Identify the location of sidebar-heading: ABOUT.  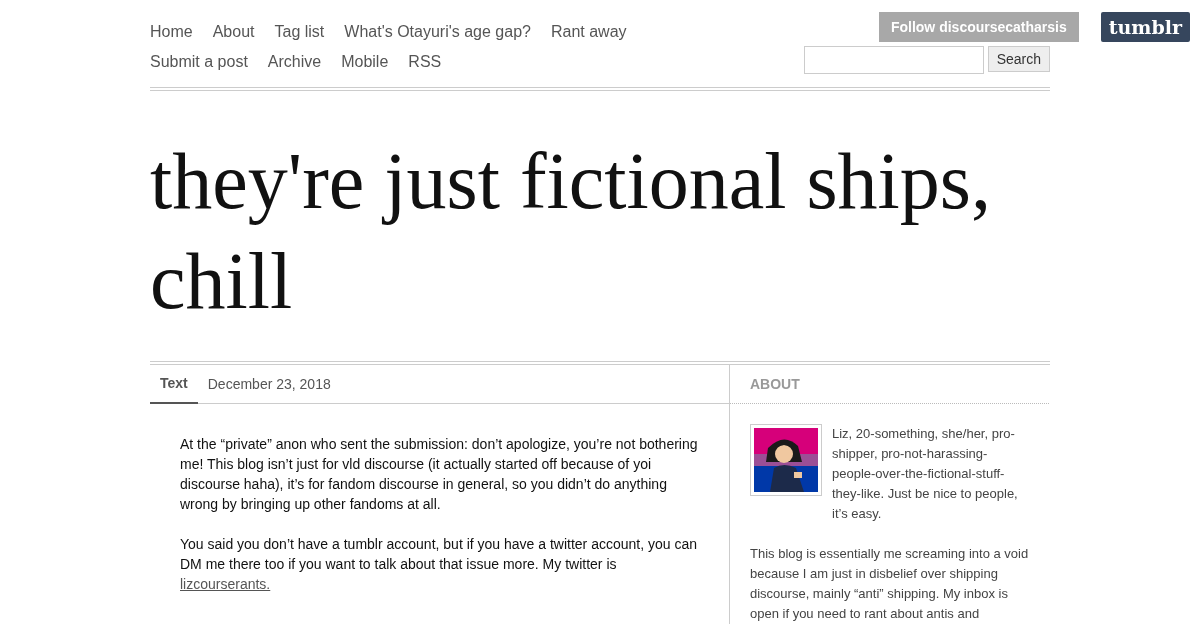
(775, 384).